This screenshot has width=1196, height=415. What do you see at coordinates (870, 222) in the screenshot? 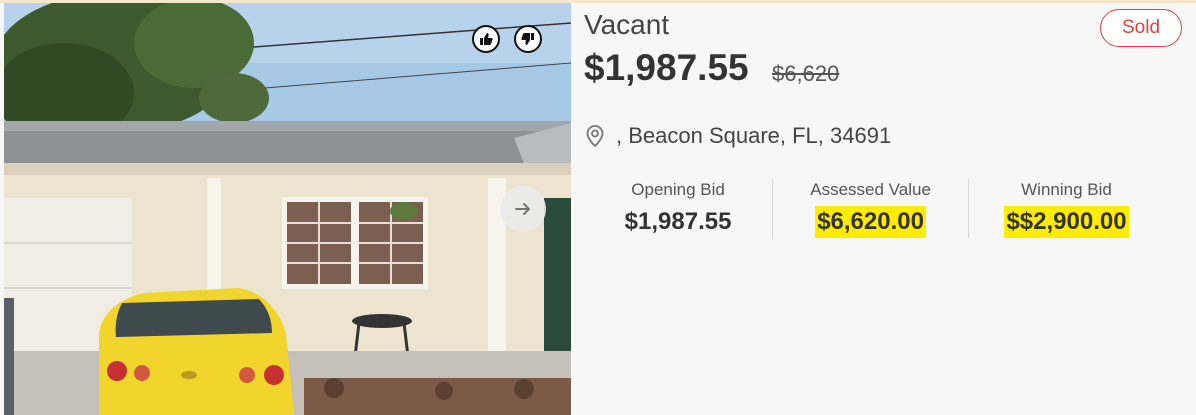
I see `stat-value: $6,620.00` at bounding box center [870, 222].